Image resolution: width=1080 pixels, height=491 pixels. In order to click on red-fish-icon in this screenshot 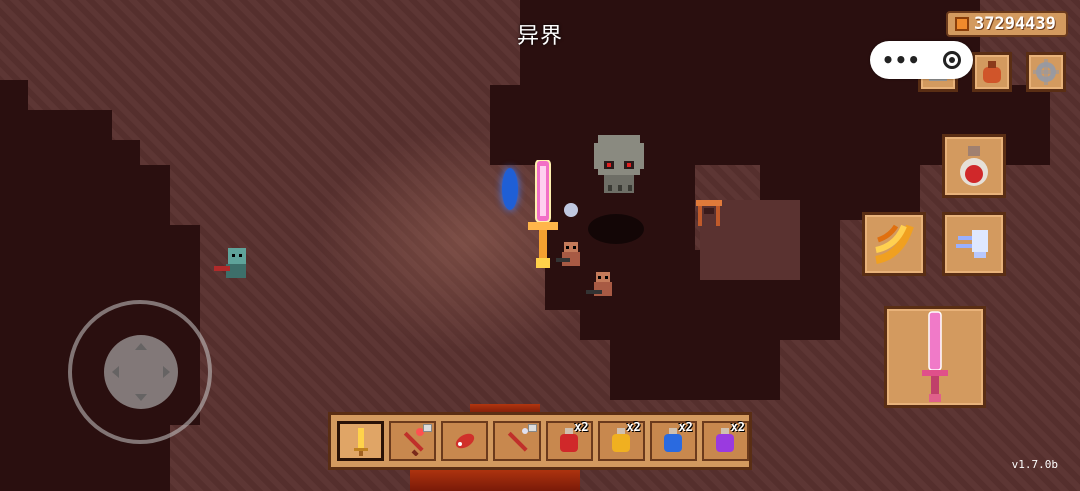, I will do `click(465, 441)`.